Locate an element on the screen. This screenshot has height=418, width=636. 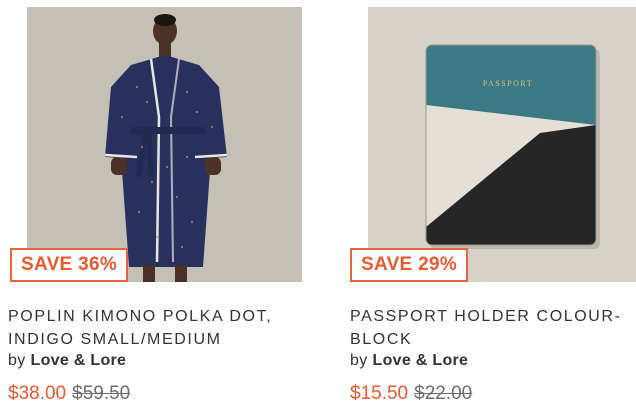
price-block: $15.50 $22.00 is located at coordinates (411, 394).